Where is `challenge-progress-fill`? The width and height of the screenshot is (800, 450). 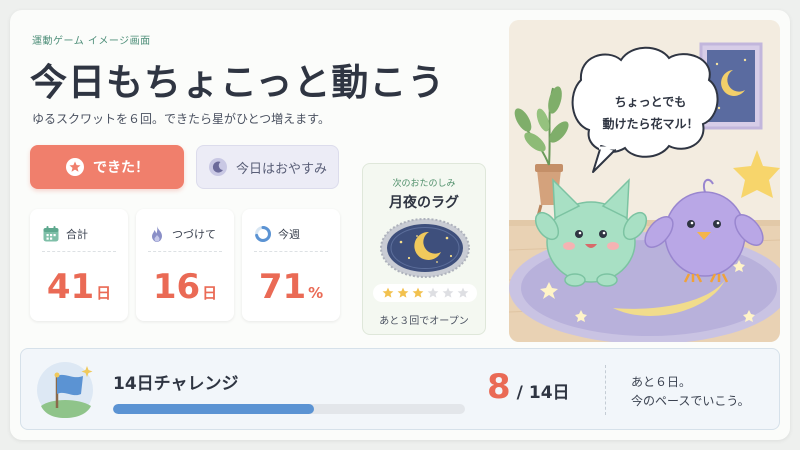 challenge-progress-fill is located at coordinates (213, 409).